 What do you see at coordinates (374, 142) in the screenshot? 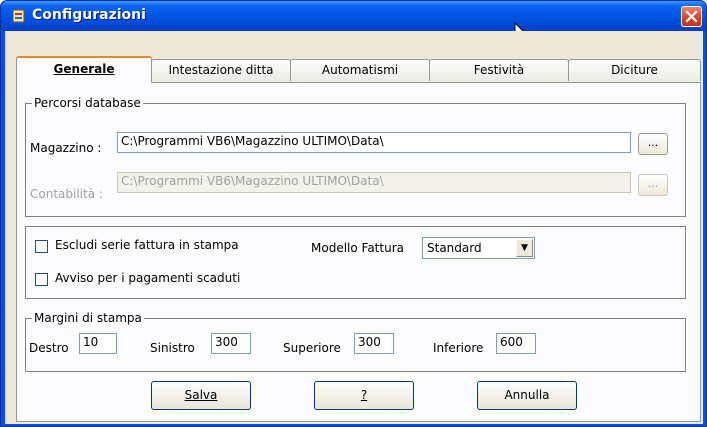
I see `magazzino-path-input: C:\Programmi VB6\Magazzino ULTIMO\Data\` at bounding box center [374, 142].